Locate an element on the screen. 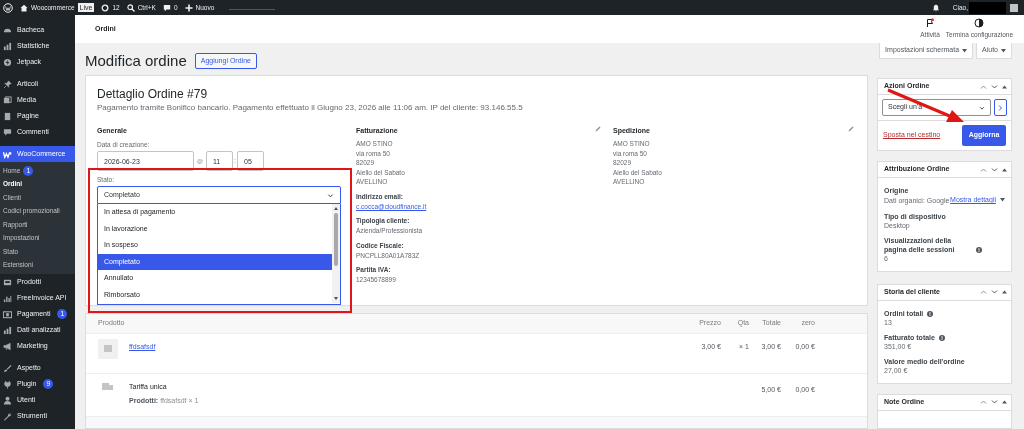  chart-icon is located at coordinates (7, 298).